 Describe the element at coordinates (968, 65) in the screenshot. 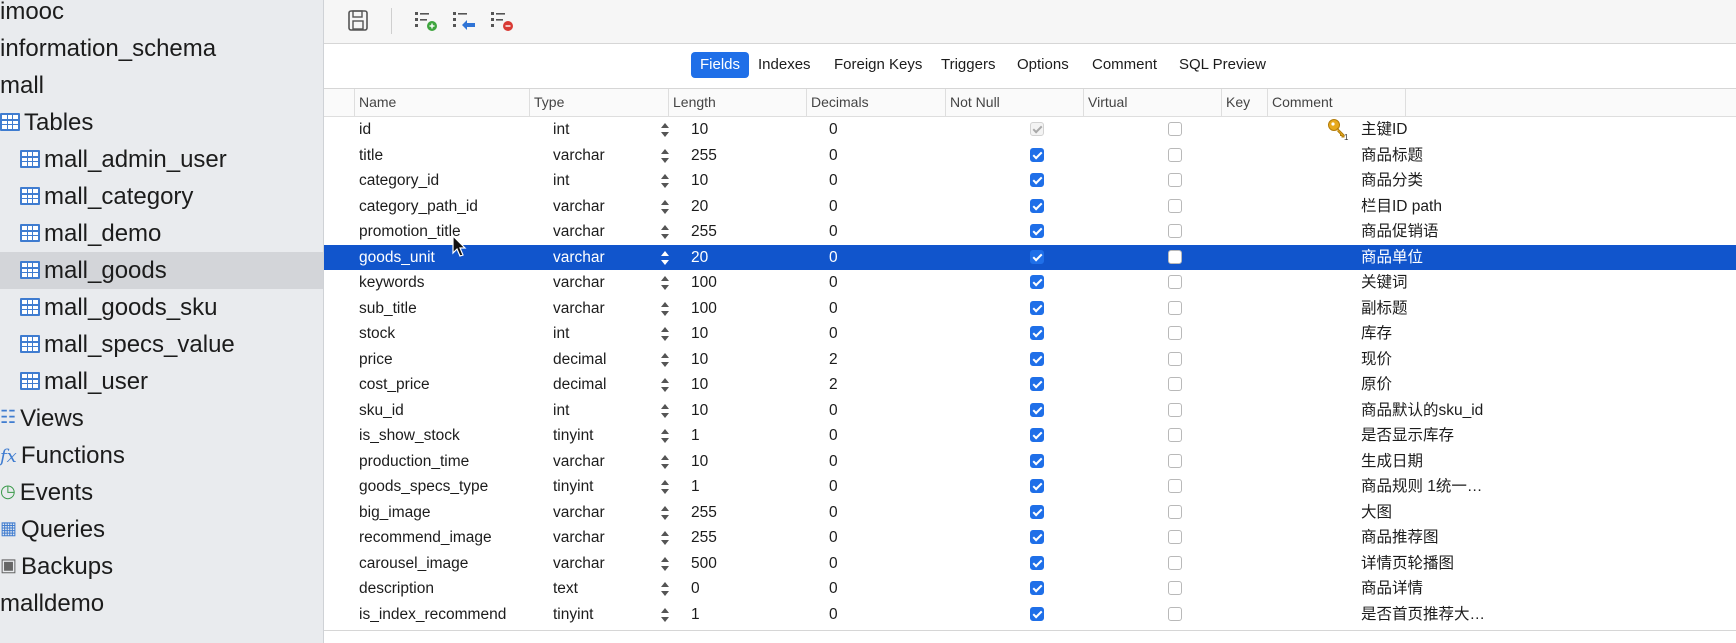

I see `tab-triggers: Triggers` at that location.